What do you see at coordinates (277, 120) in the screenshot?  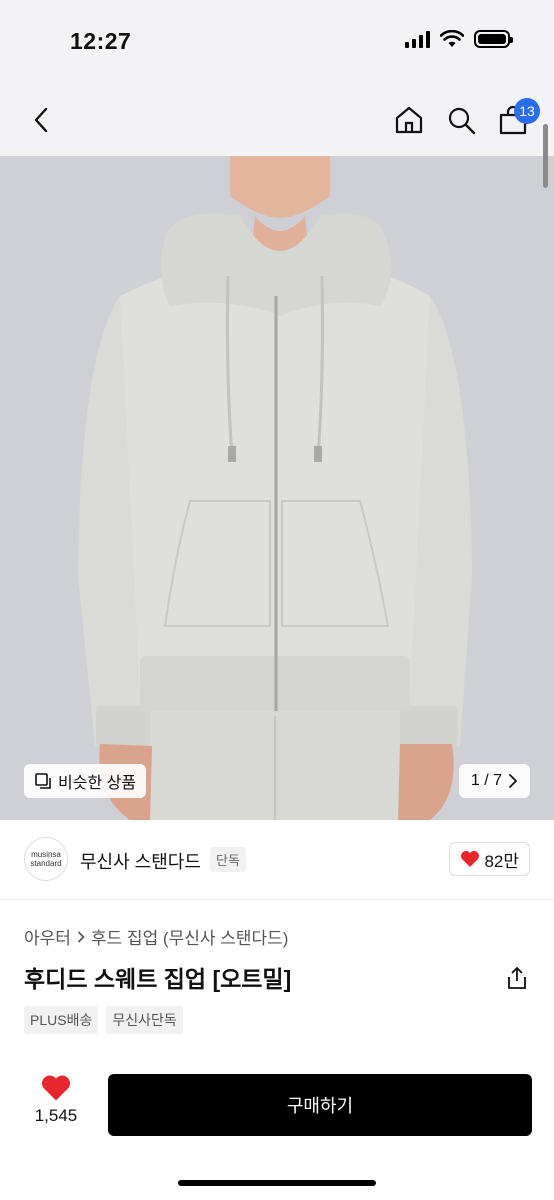 I see `top-nav-bar: 13` at bounding box center [277, 120].